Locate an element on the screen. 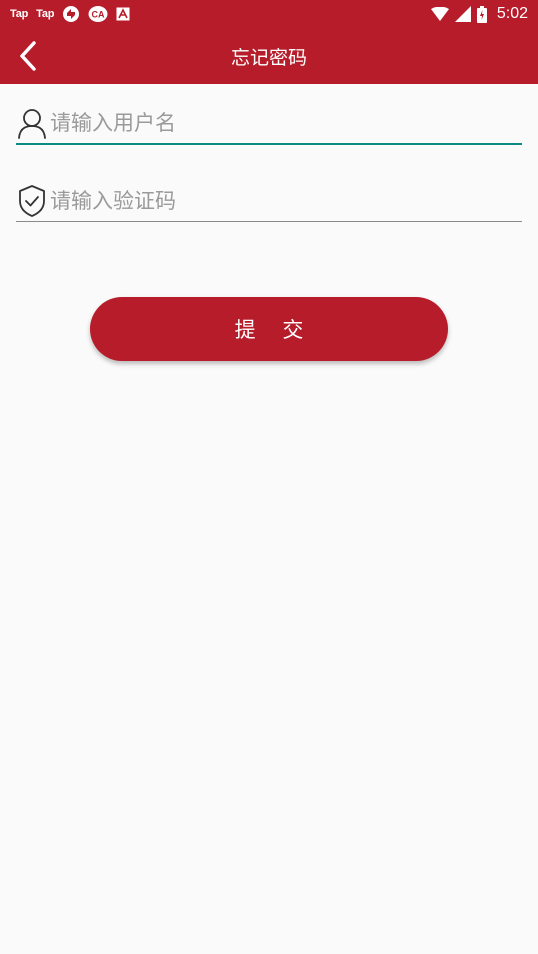 The width and height of the screenshot is (538, 954). verification-code-input is located at coordinates (280, 201).